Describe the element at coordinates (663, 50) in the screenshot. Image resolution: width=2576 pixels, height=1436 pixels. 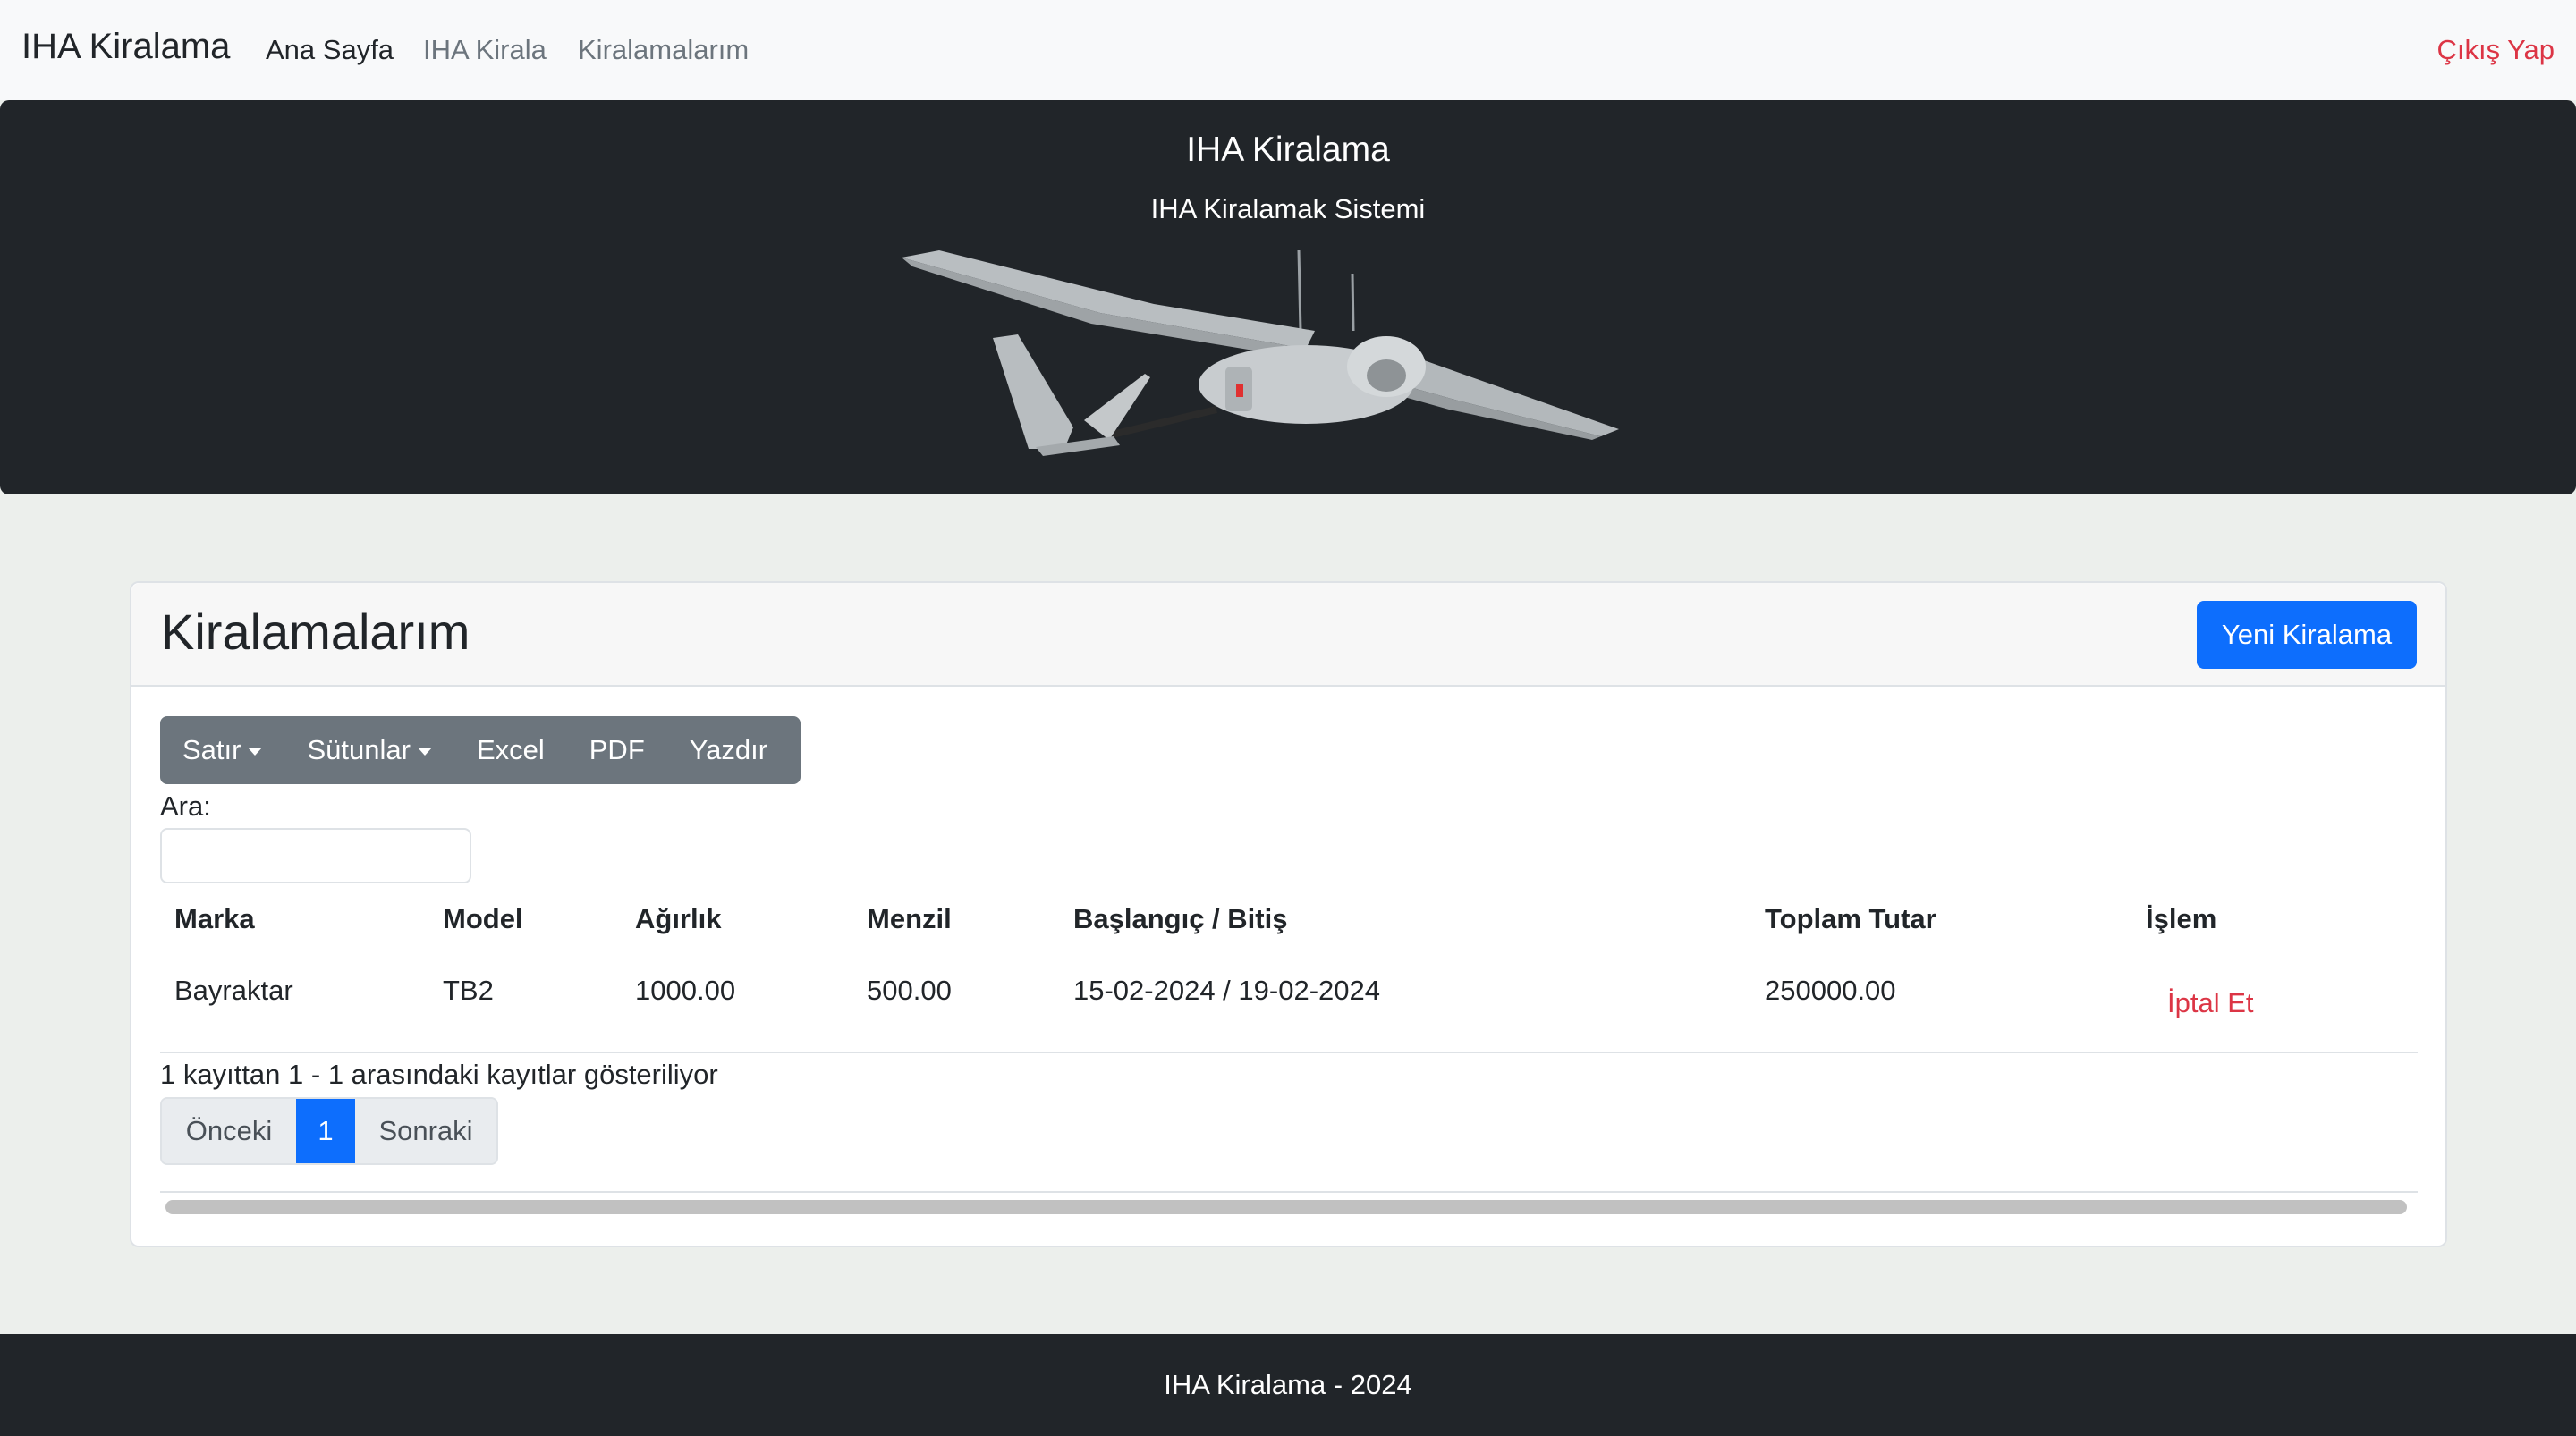
I see `nav-link-my-rentals: Kiralamalarım` at that location.